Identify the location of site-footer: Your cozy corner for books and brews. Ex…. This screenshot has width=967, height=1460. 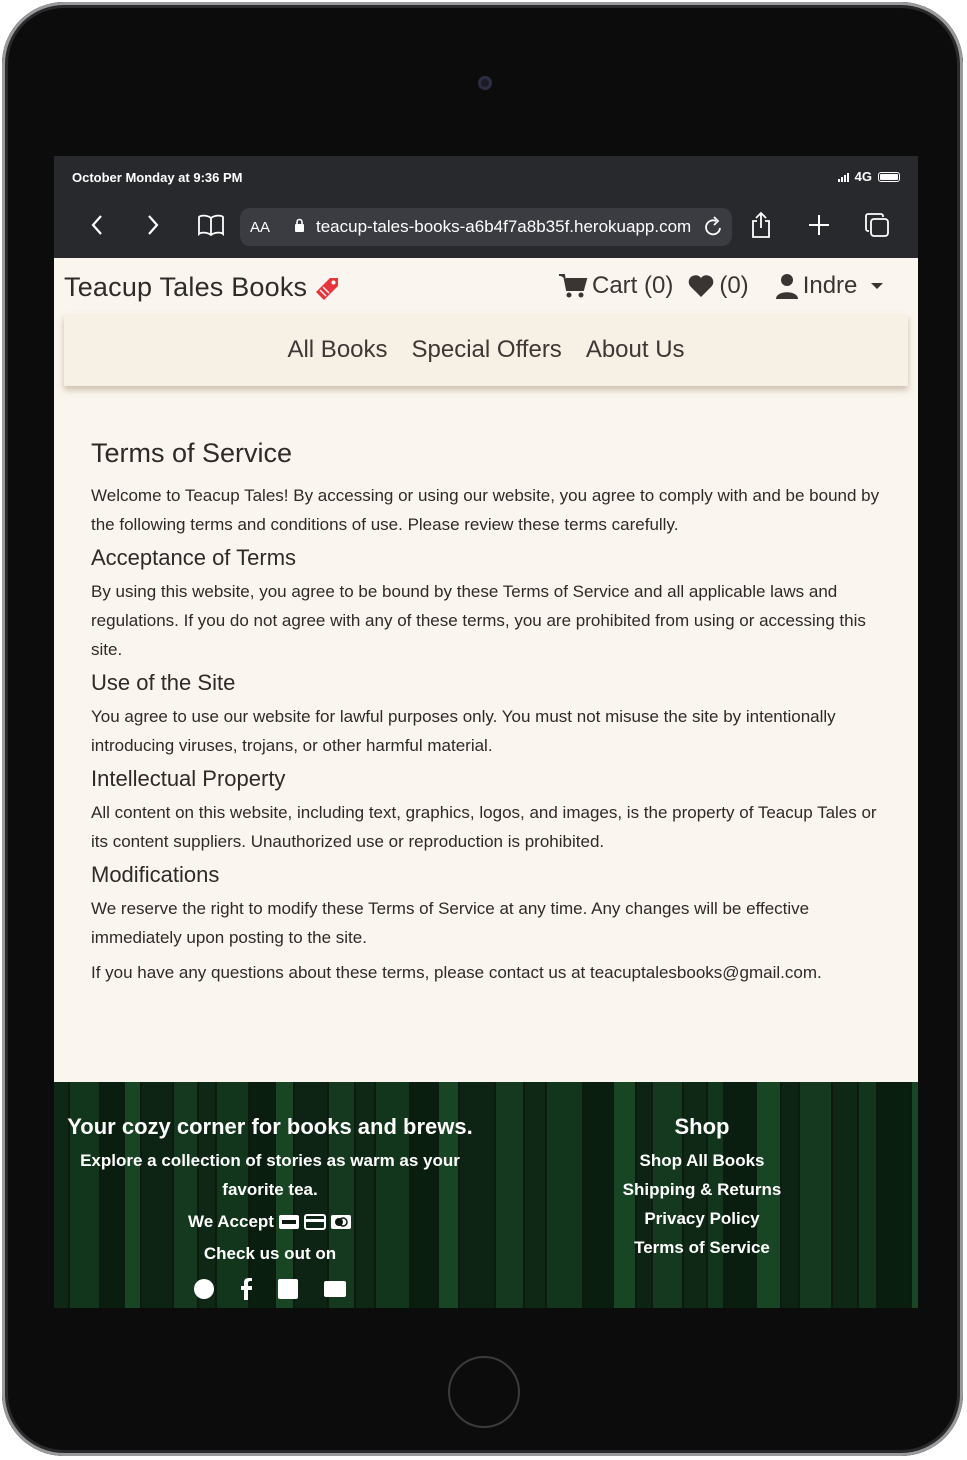
(486, 1195).